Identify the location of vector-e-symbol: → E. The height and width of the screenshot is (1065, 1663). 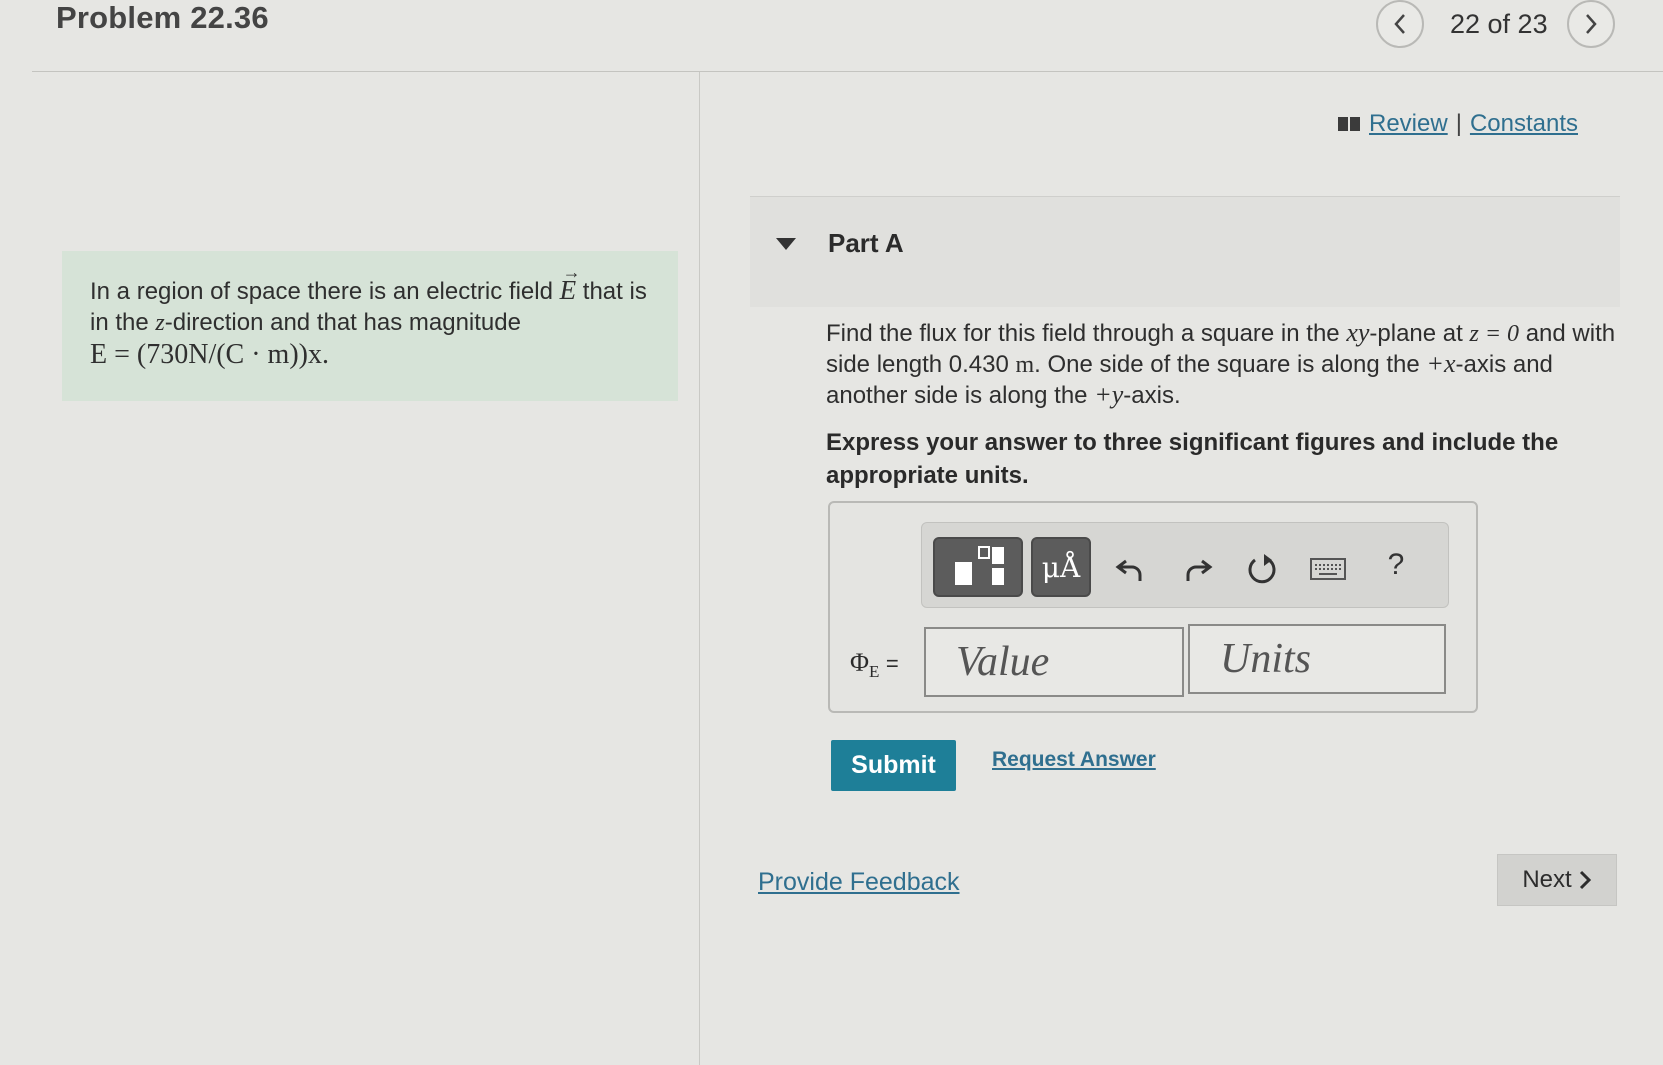
(570, 283).